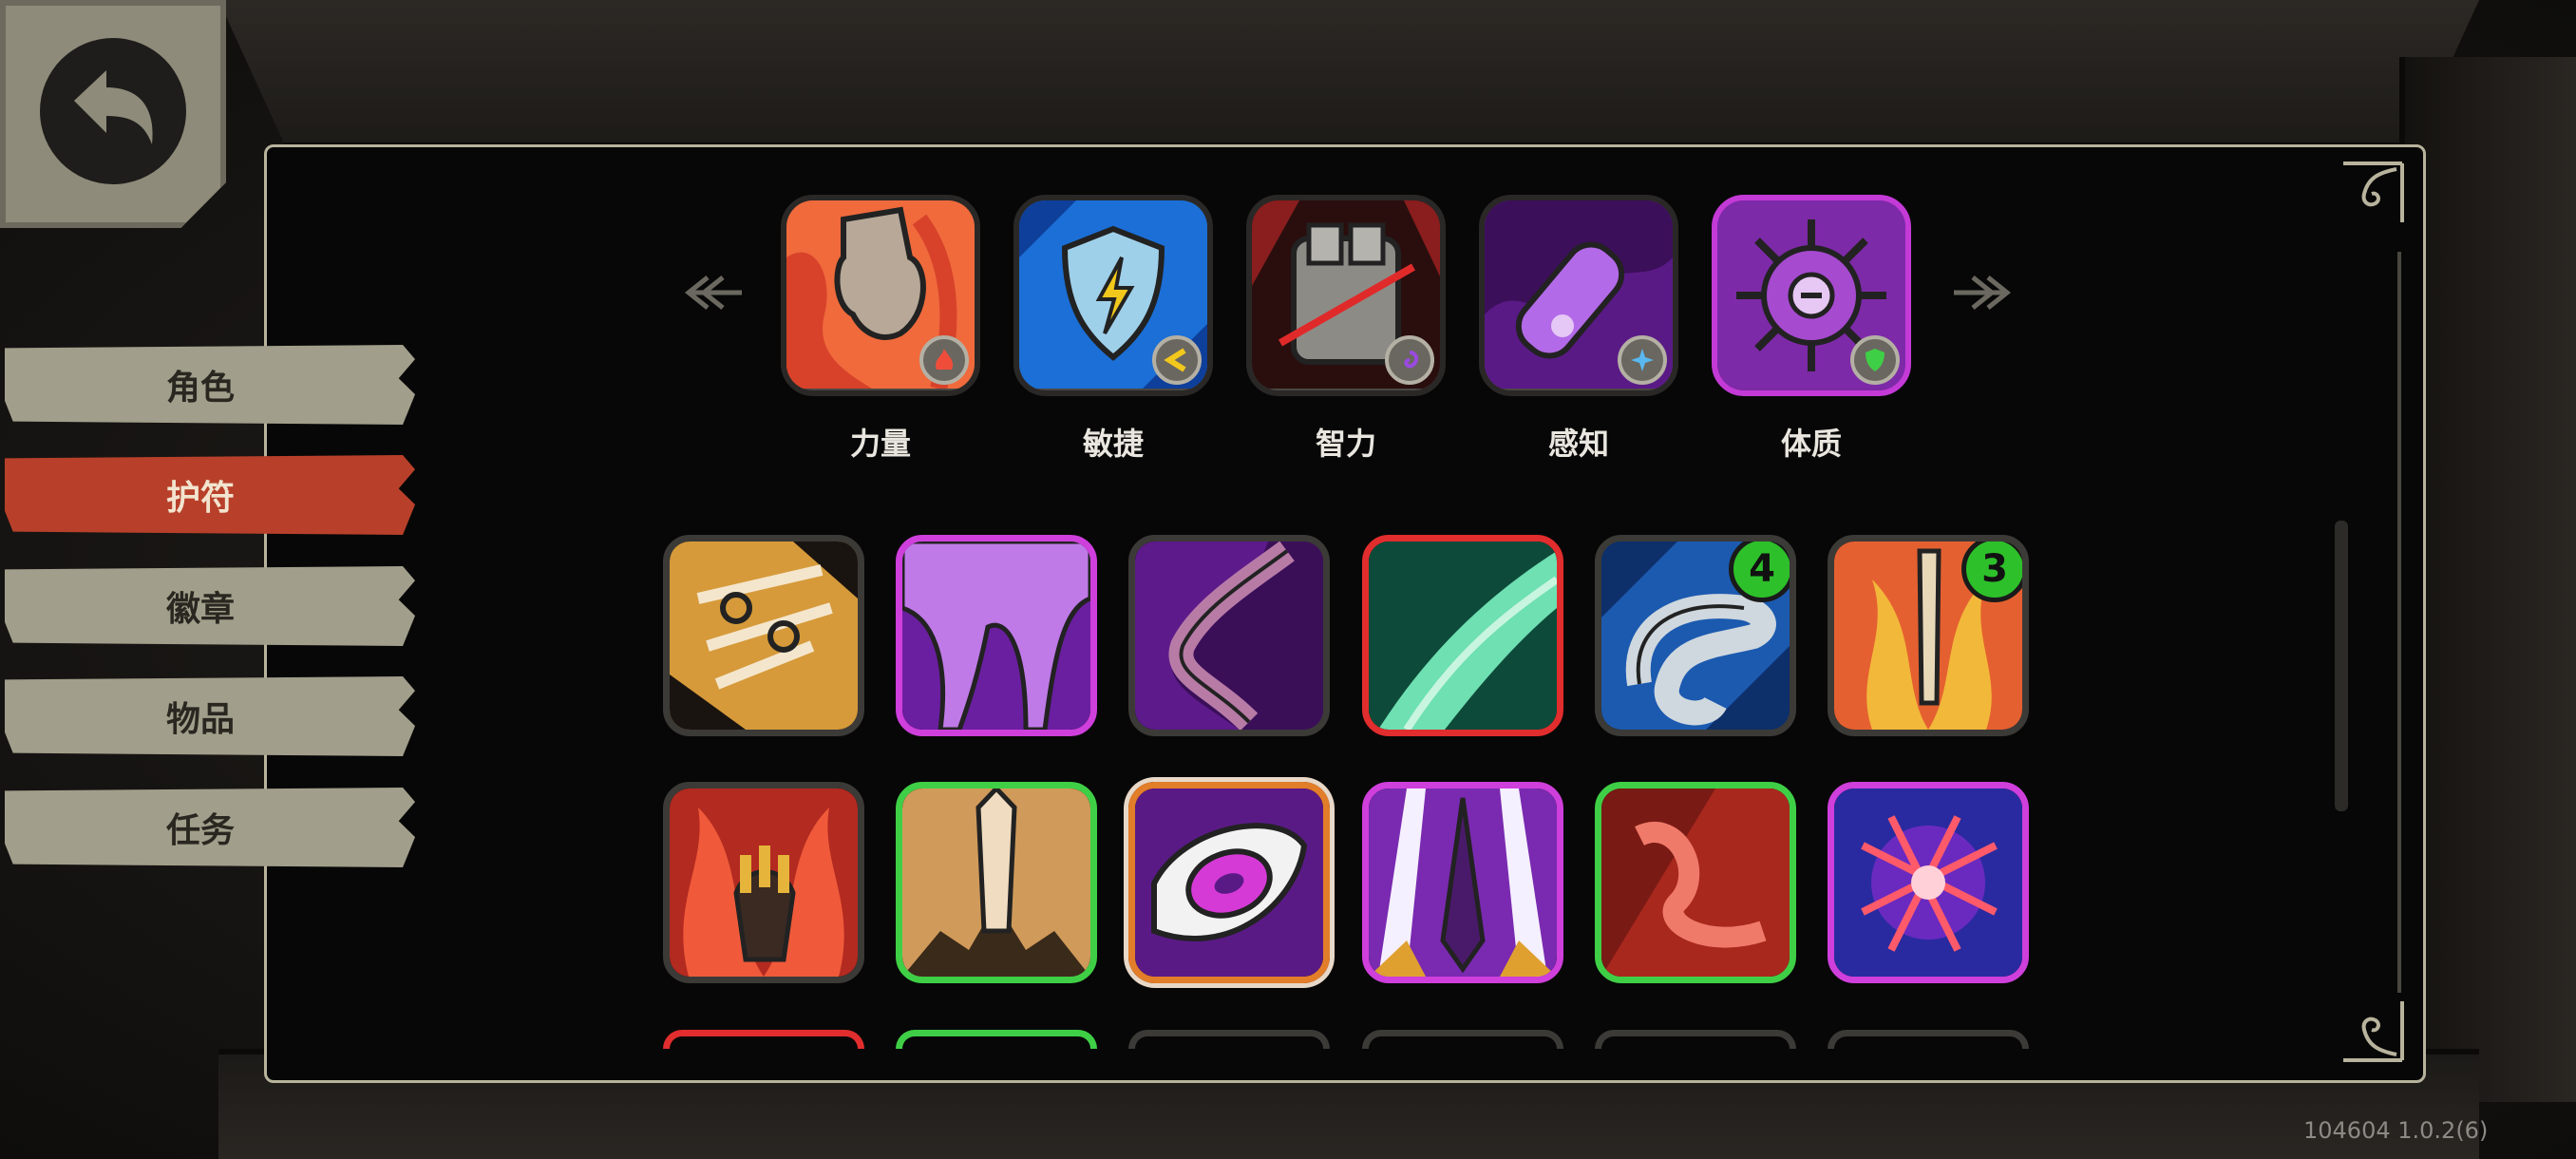 This screenshot has height=1159, width=2576. I want to click on attr-intelligence, so click(1346, 295).